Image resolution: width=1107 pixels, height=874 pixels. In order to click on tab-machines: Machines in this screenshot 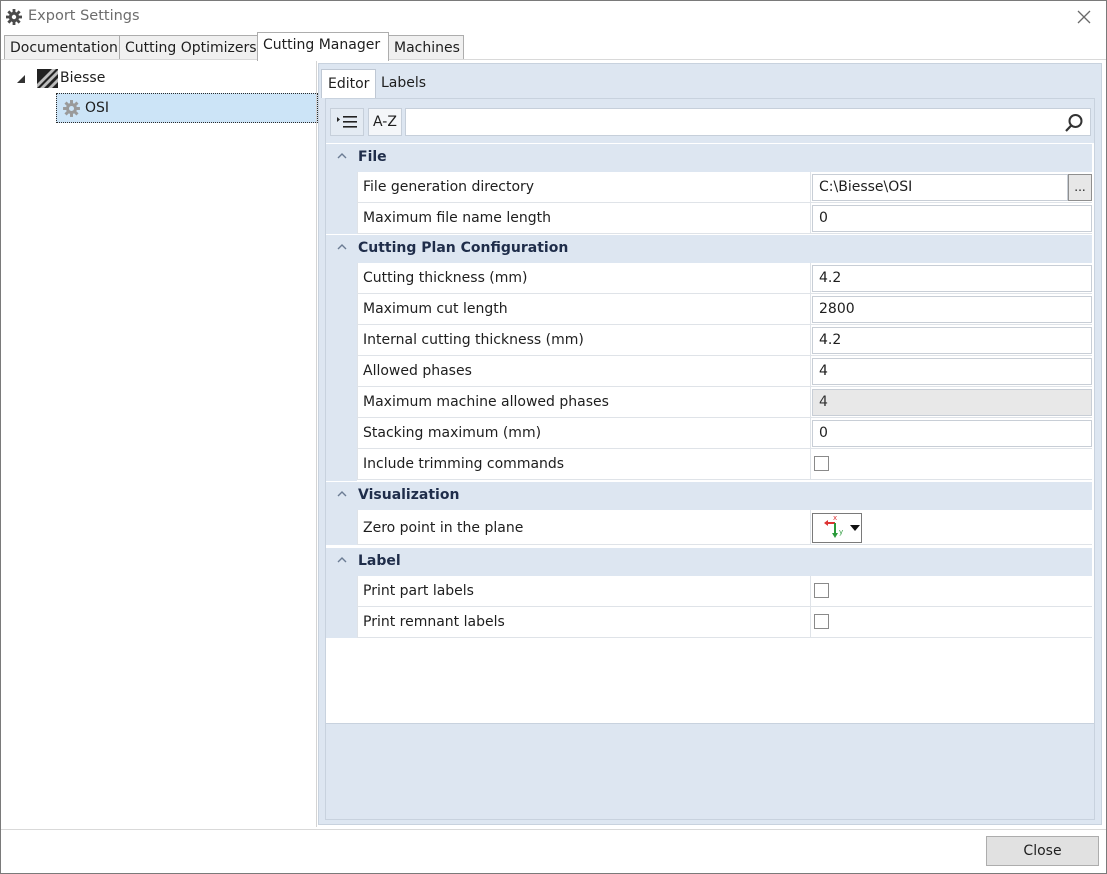, I will do `click(426, 47)`.